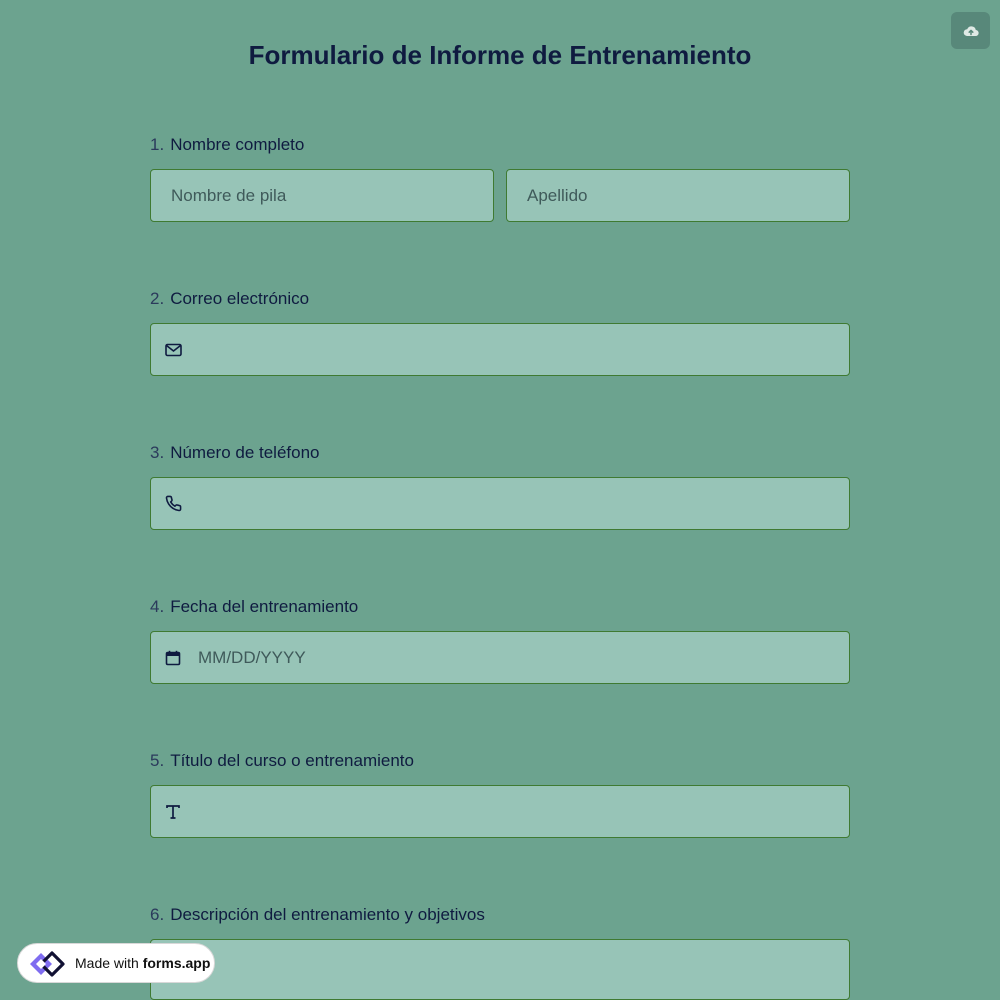 The height and width of the screenshot is (1000, 1000). What do you see at coordinates (173, 658) in the screenshot?
I see `calendar-icon` at bounding box center [173, 658].